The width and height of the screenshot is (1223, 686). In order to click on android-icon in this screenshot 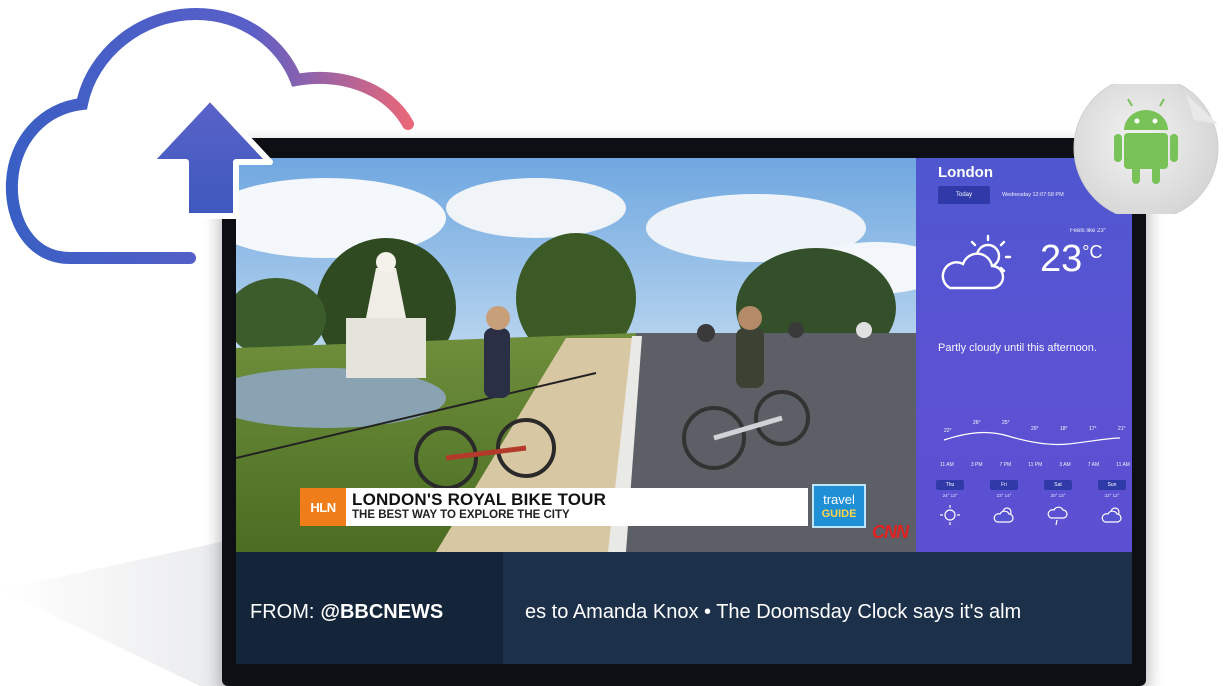, I will do `click(1146, 149)`.